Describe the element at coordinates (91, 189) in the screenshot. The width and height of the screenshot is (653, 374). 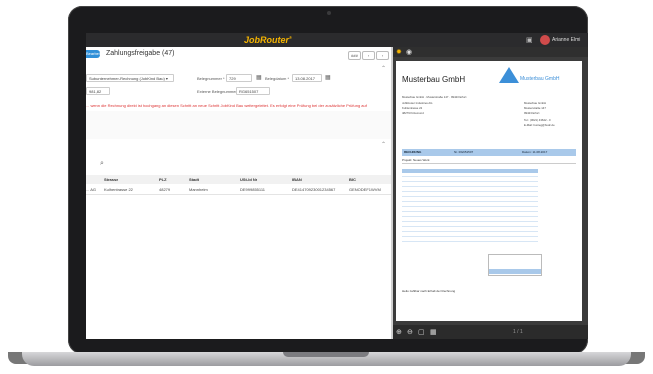
I see `table-cell: ... AG` at that location.